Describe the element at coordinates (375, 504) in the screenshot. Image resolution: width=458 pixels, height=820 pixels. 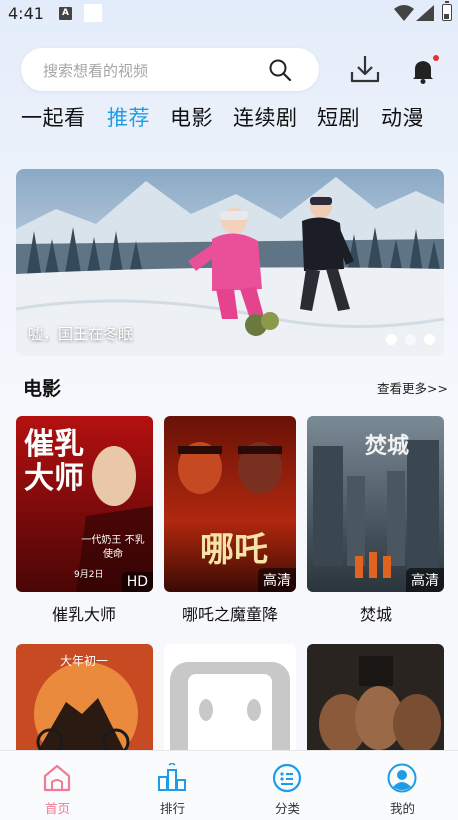
I see `movie-poster: 焚城 高清` at that location.